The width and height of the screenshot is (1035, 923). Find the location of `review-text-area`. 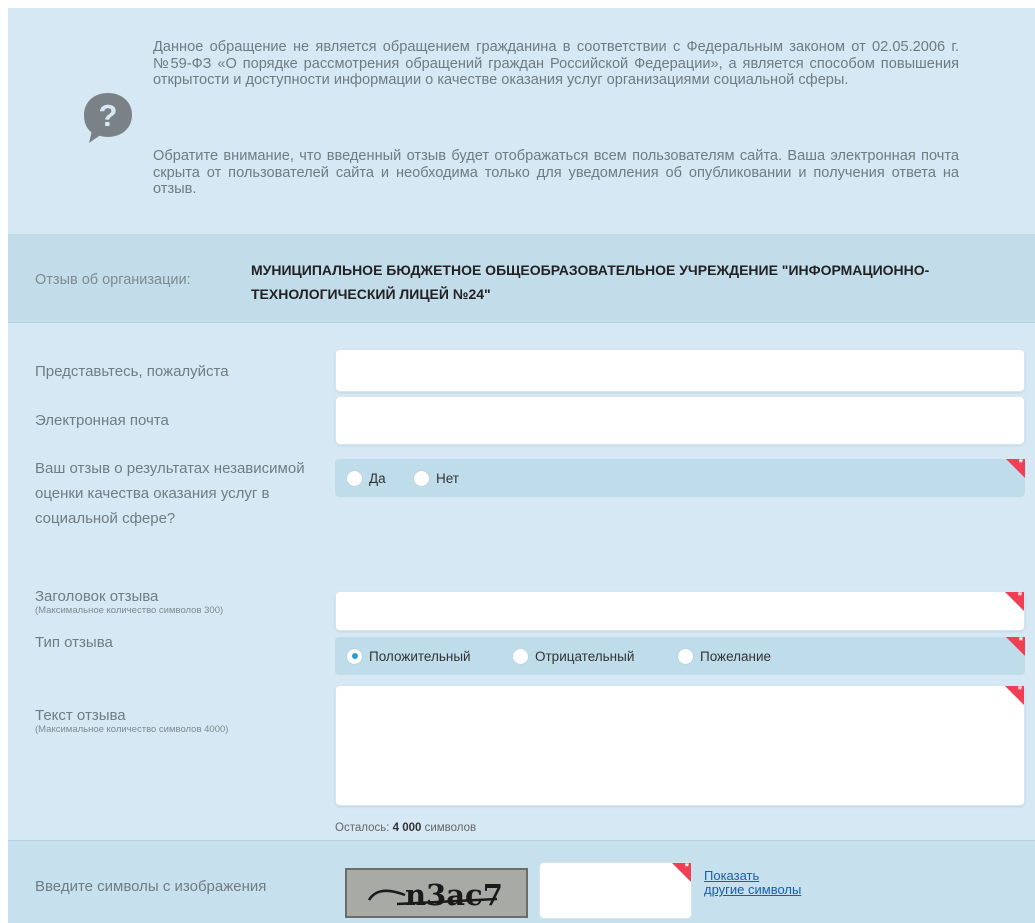

review-text-area is located at coordinates (682, 747).